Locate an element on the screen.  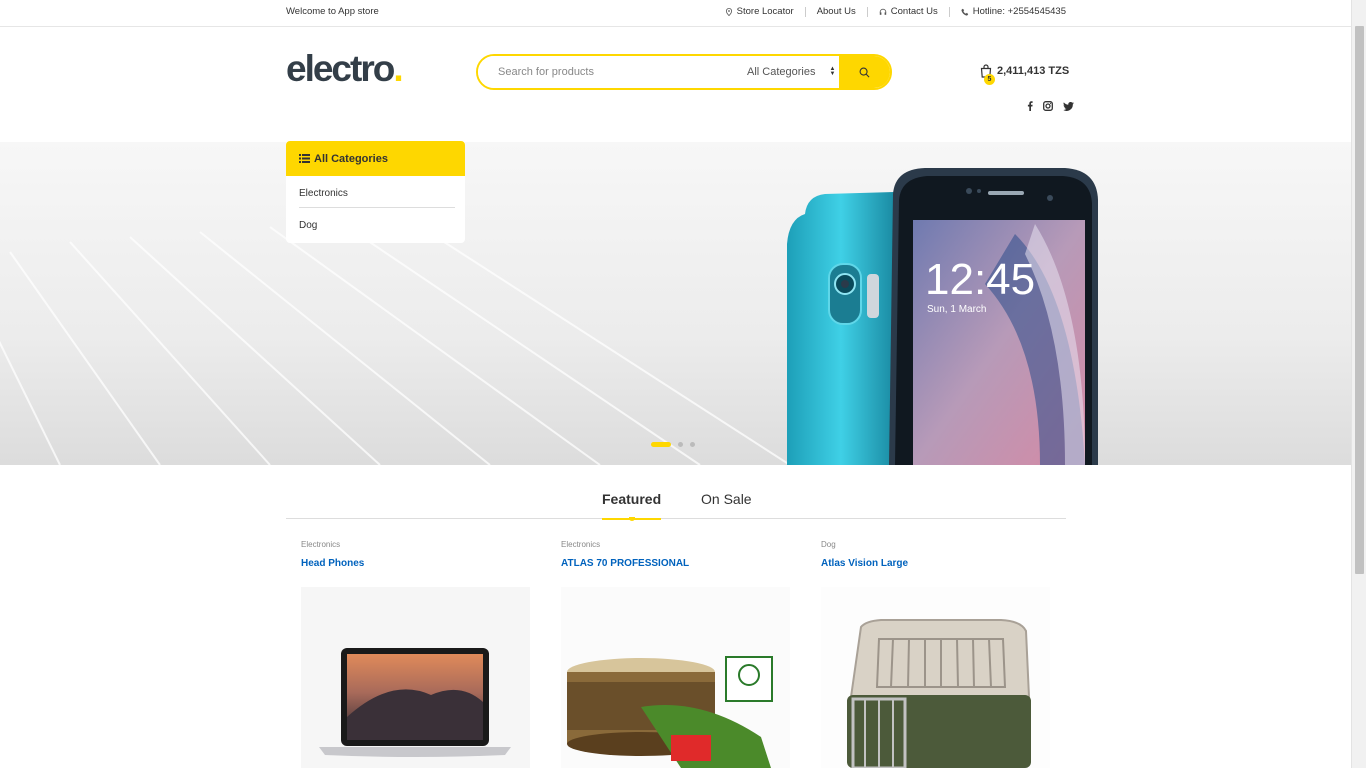
tab-featured: Featured is located at coordinates (632, 505).